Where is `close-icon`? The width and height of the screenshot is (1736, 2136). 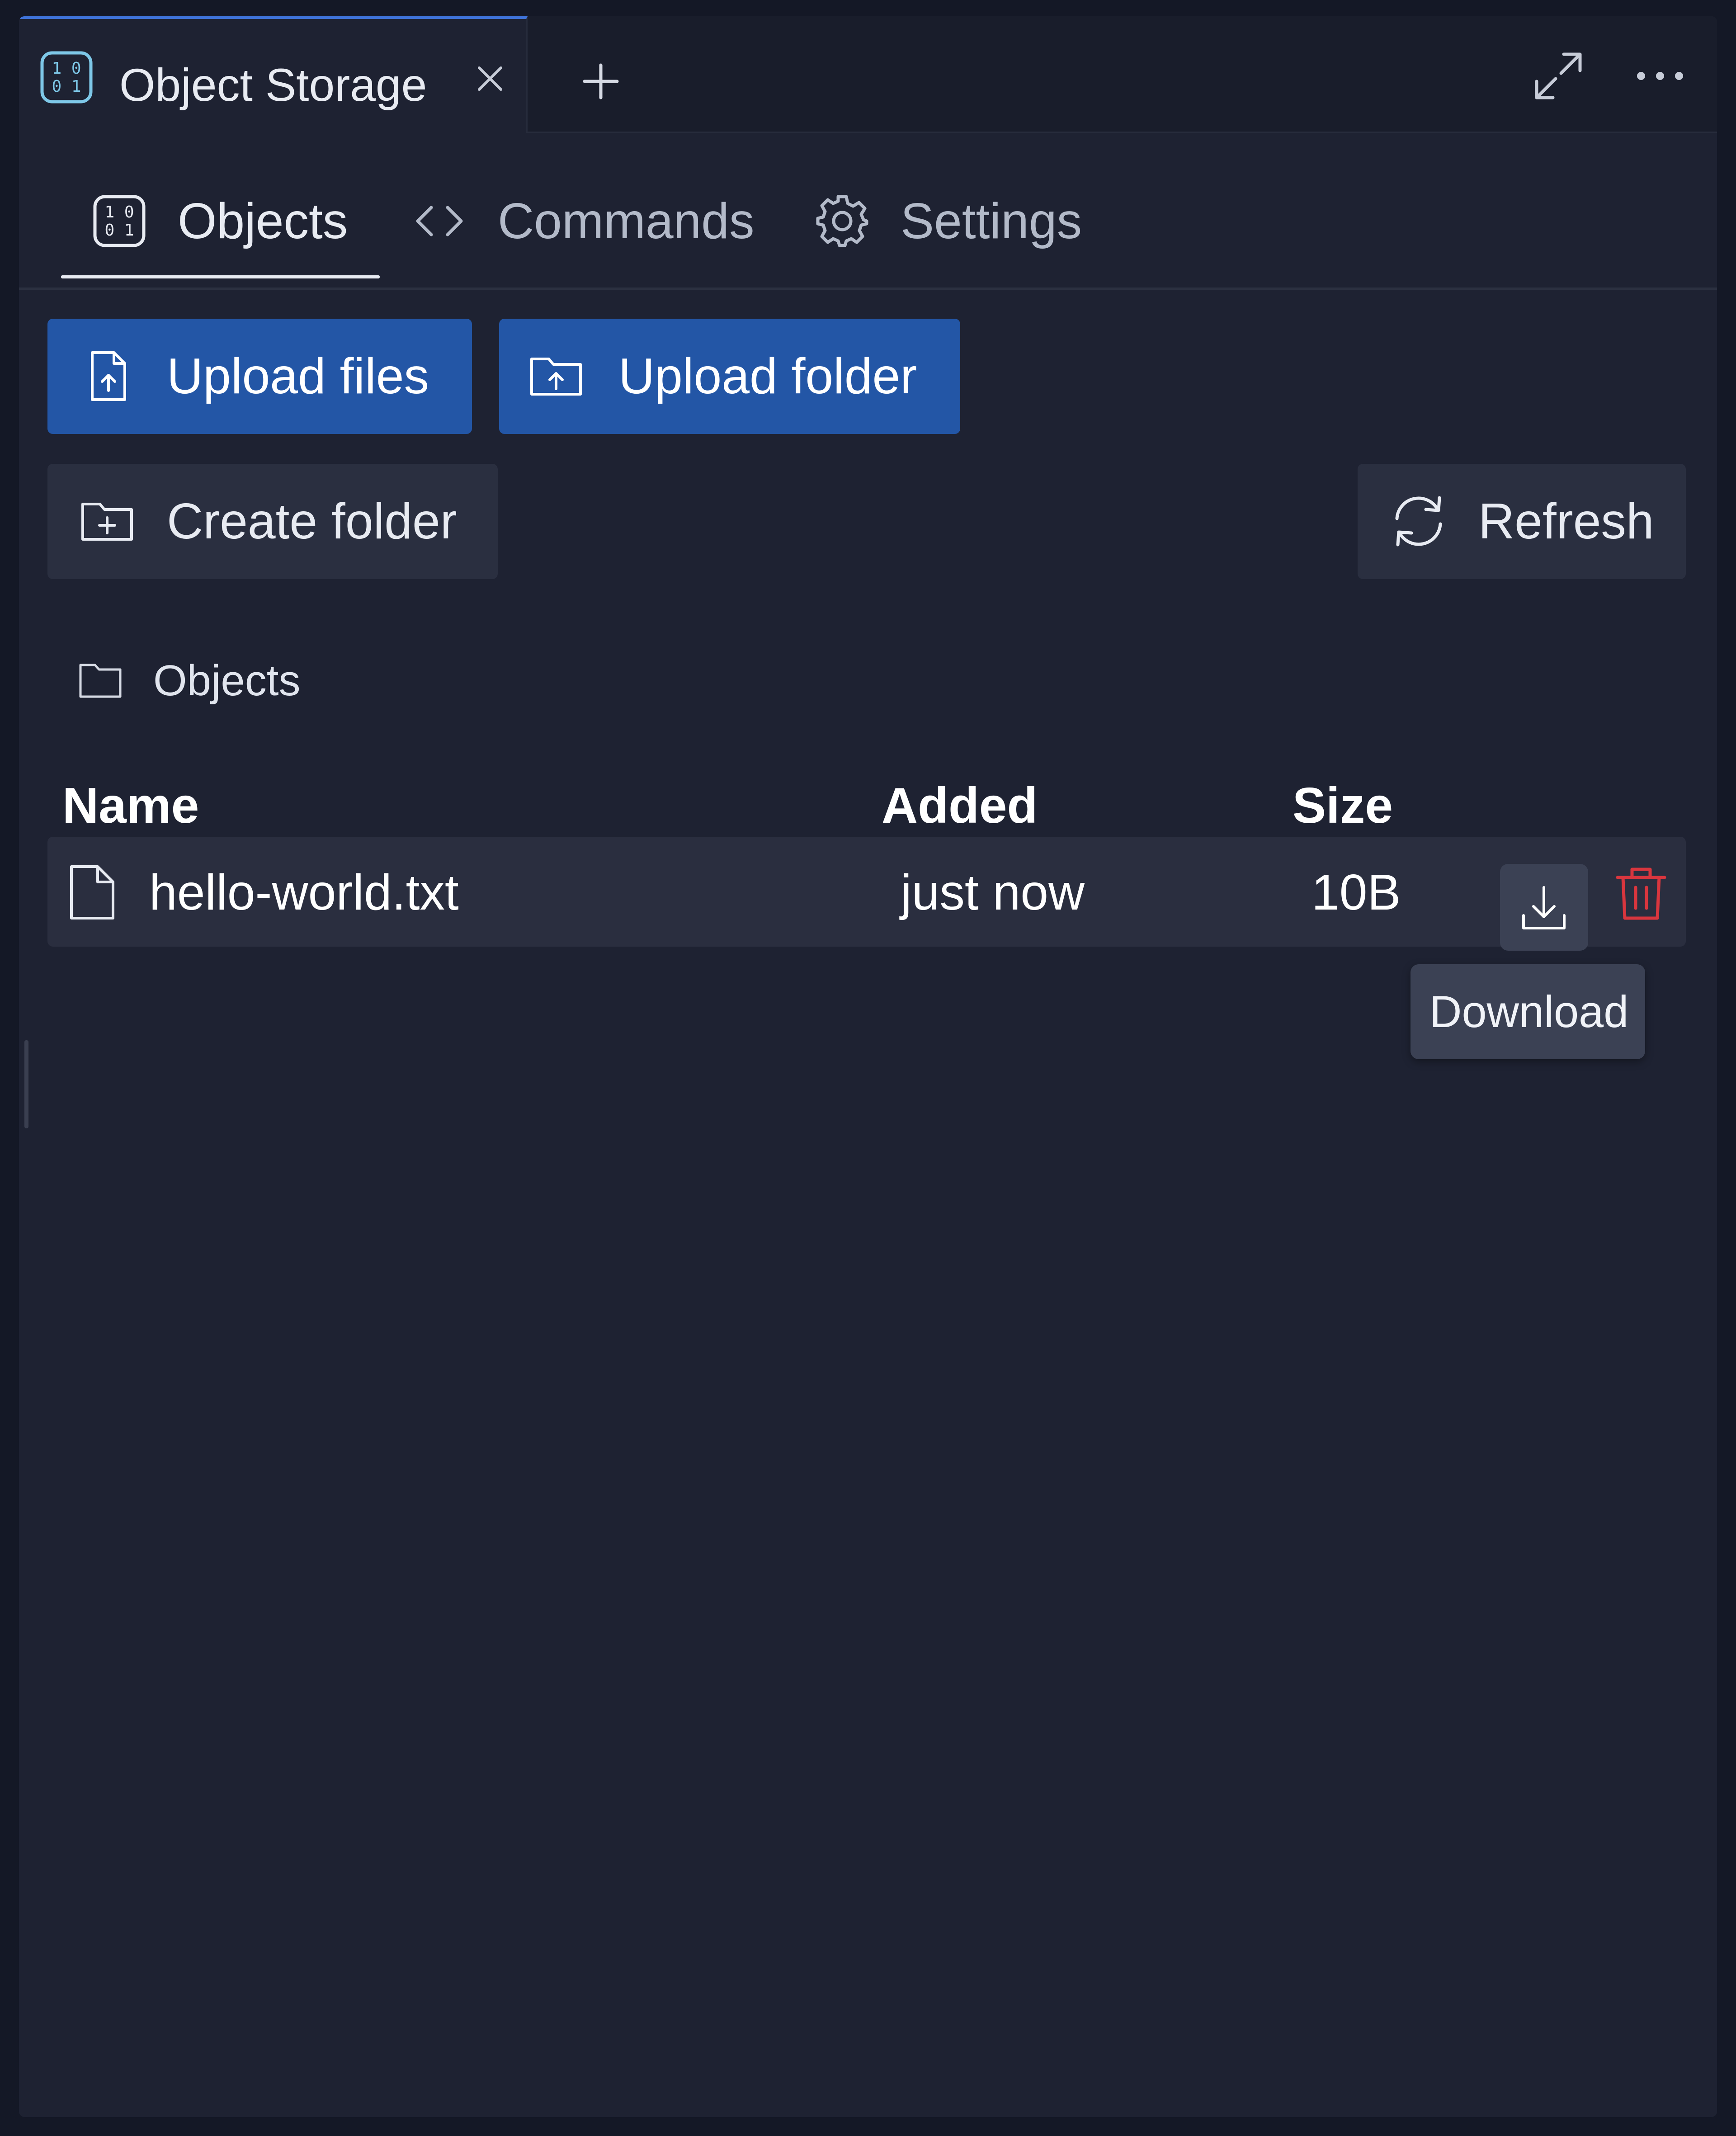
close-icon is located at coordinates (490, 78).